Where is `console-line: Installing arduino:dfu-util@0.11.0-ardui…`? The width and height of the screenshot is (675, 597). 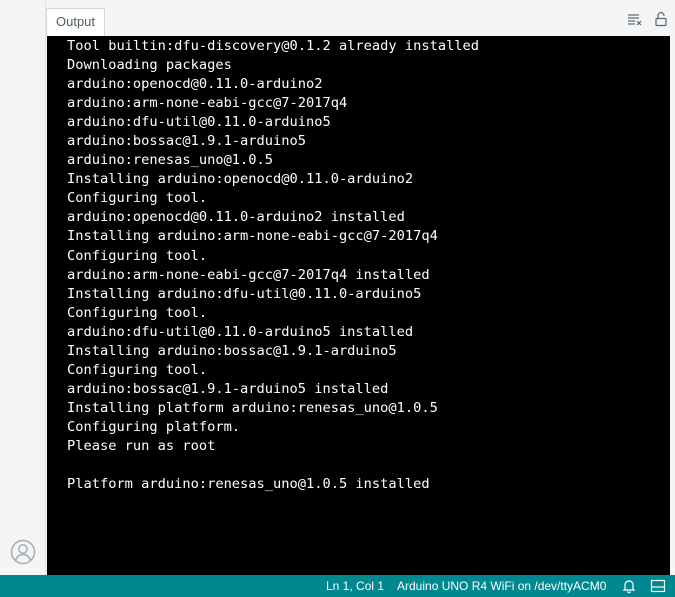 console-line: Installing arduino:dfu-util@0.11.0-ardui… is located at coordinates (244, 293).